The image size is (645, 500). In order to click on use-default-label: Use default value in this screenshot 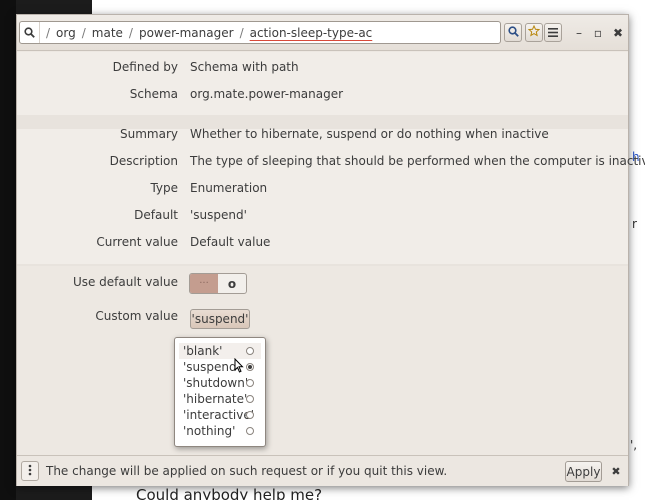, I will do `click(125, 282)`.